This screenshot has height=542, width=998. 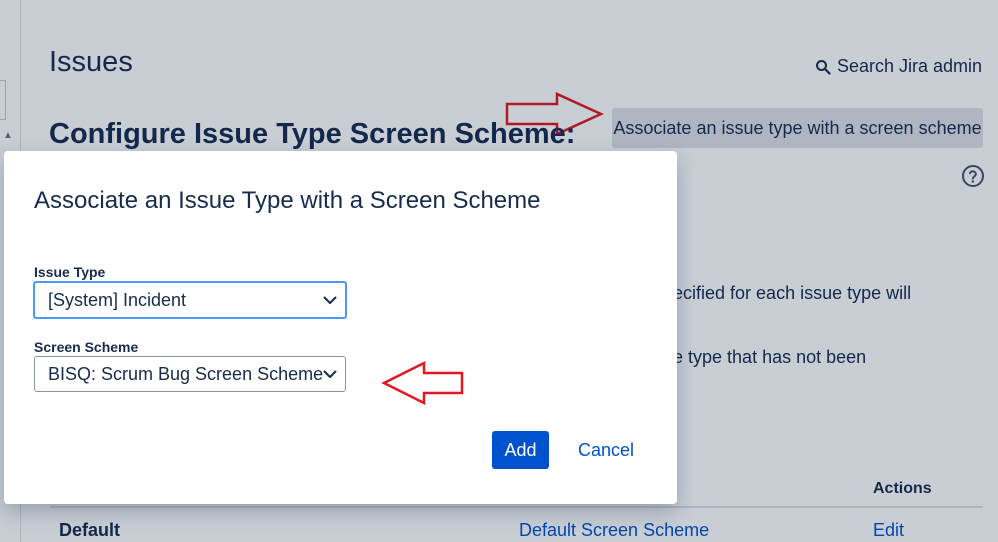 I want to click on add-button: Add, so click(x=520, y=450).